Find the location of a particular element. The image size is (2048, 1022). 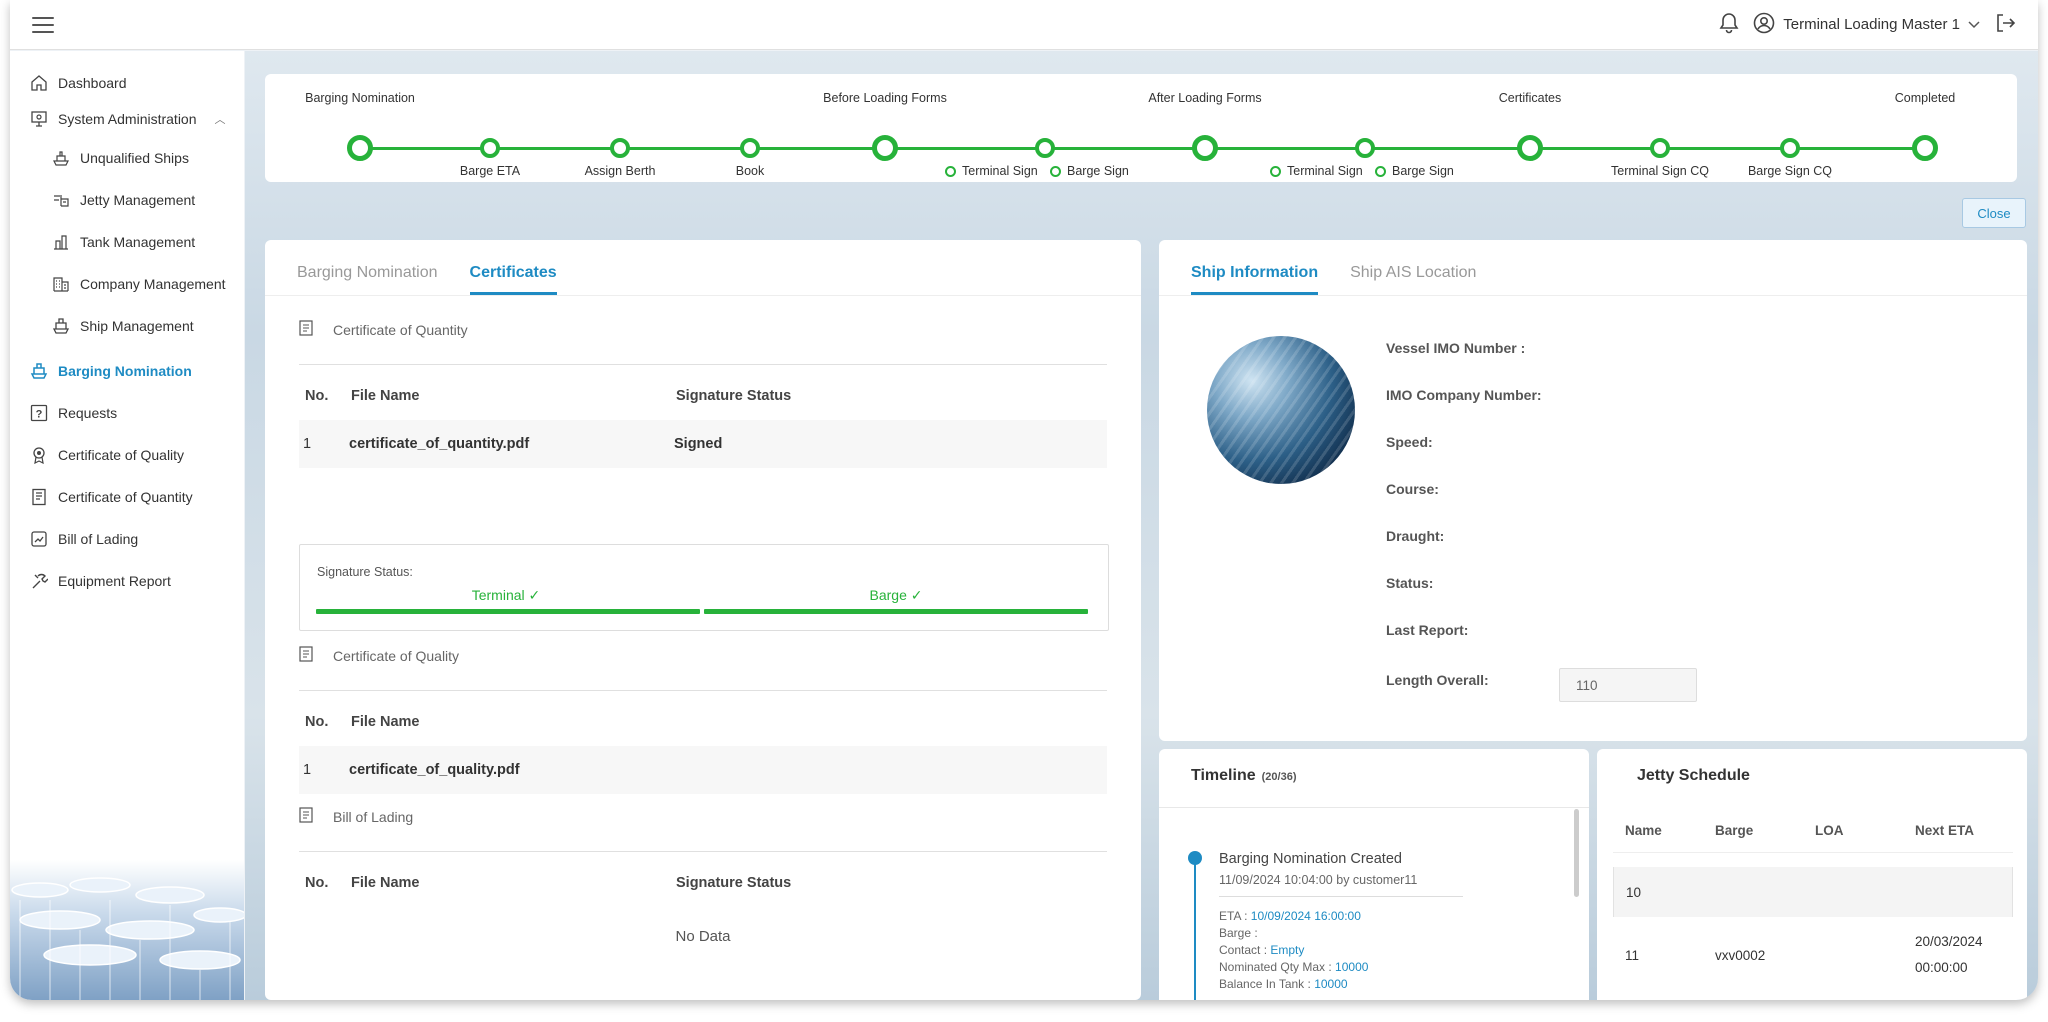

coq-section-title: Certificate of Quantity is located at coordinates (383, 329).